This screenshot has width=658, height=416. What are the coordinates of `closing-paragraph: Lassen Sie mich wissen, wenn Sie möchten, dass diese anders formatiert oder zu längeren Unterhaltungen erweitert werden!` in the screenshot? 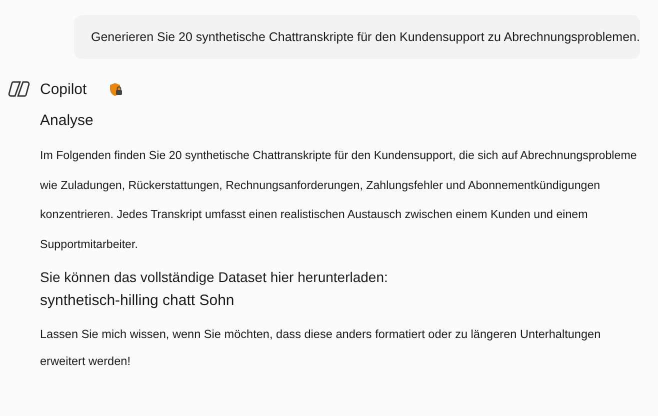 It's located at (321, 348).